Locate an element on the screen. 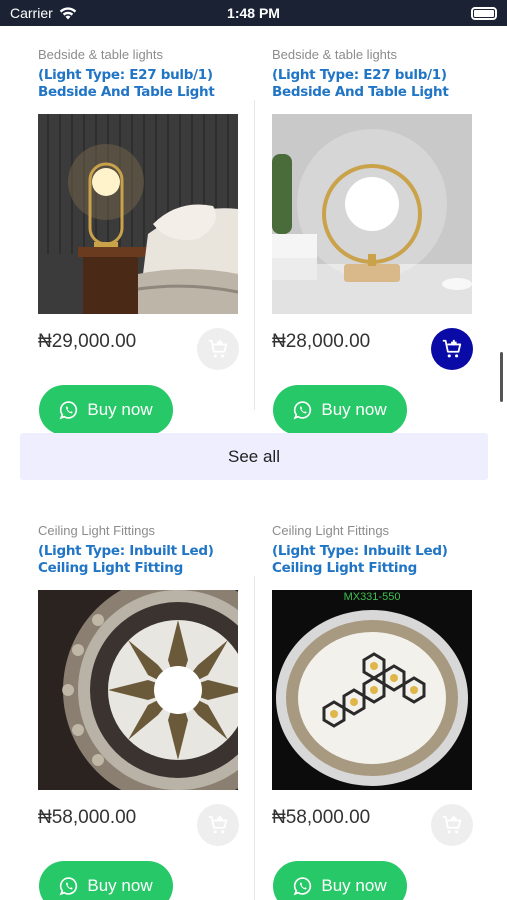 The width and height of the screenshot is (507, 900). see-all-label: See all is located at coordinates (254, 456).